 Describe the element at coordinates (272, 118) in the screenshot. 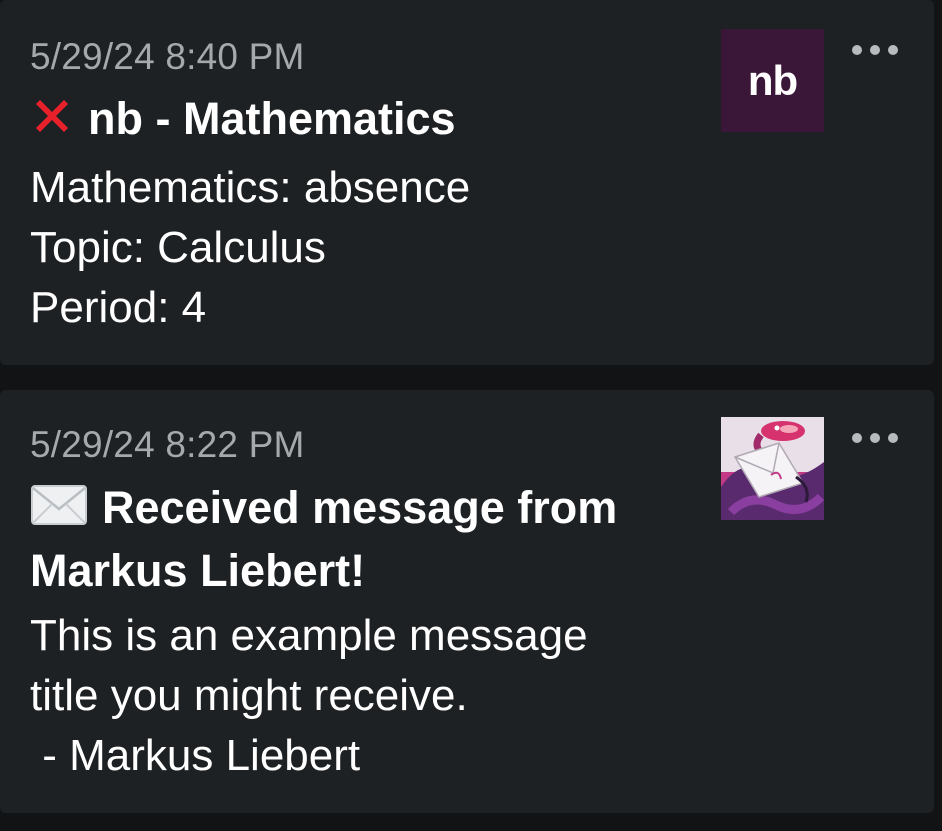

I see `notification-title-text: nb - Mathematics` at that location.